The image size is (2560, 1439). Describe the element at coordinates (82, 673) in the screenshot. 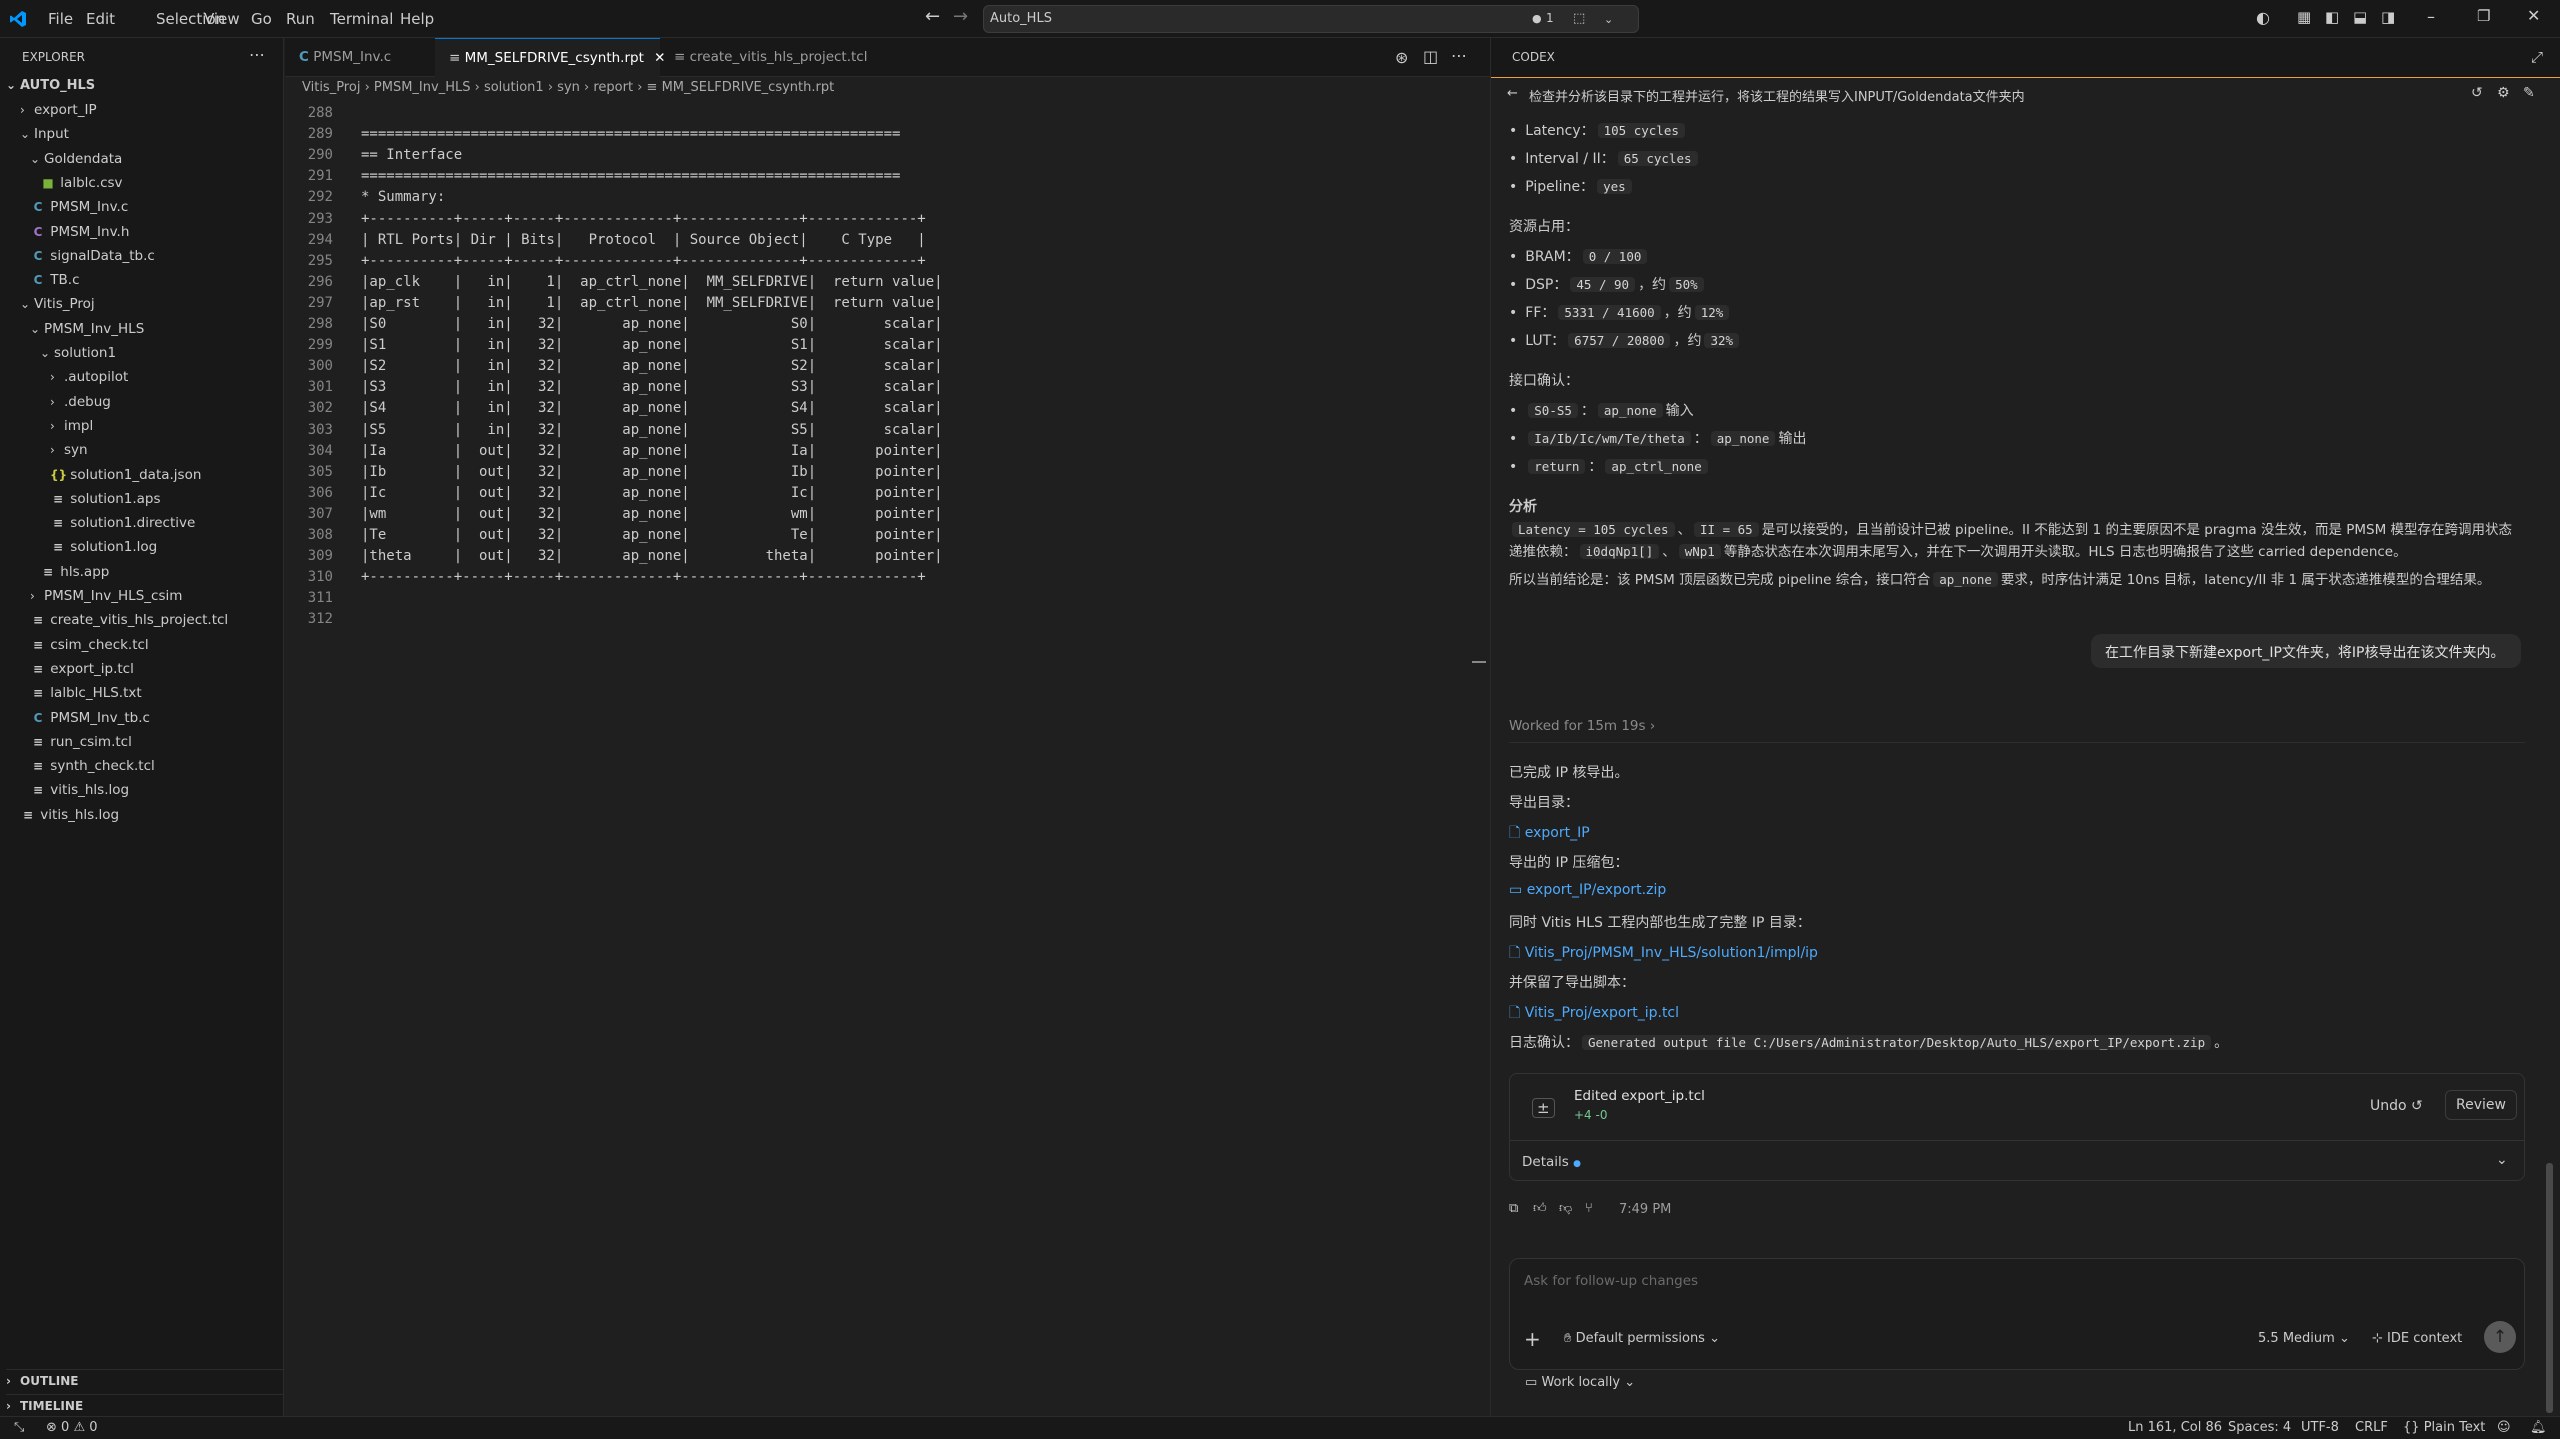

I see `tree-file: ≡ export_ip.tcl` at that location.